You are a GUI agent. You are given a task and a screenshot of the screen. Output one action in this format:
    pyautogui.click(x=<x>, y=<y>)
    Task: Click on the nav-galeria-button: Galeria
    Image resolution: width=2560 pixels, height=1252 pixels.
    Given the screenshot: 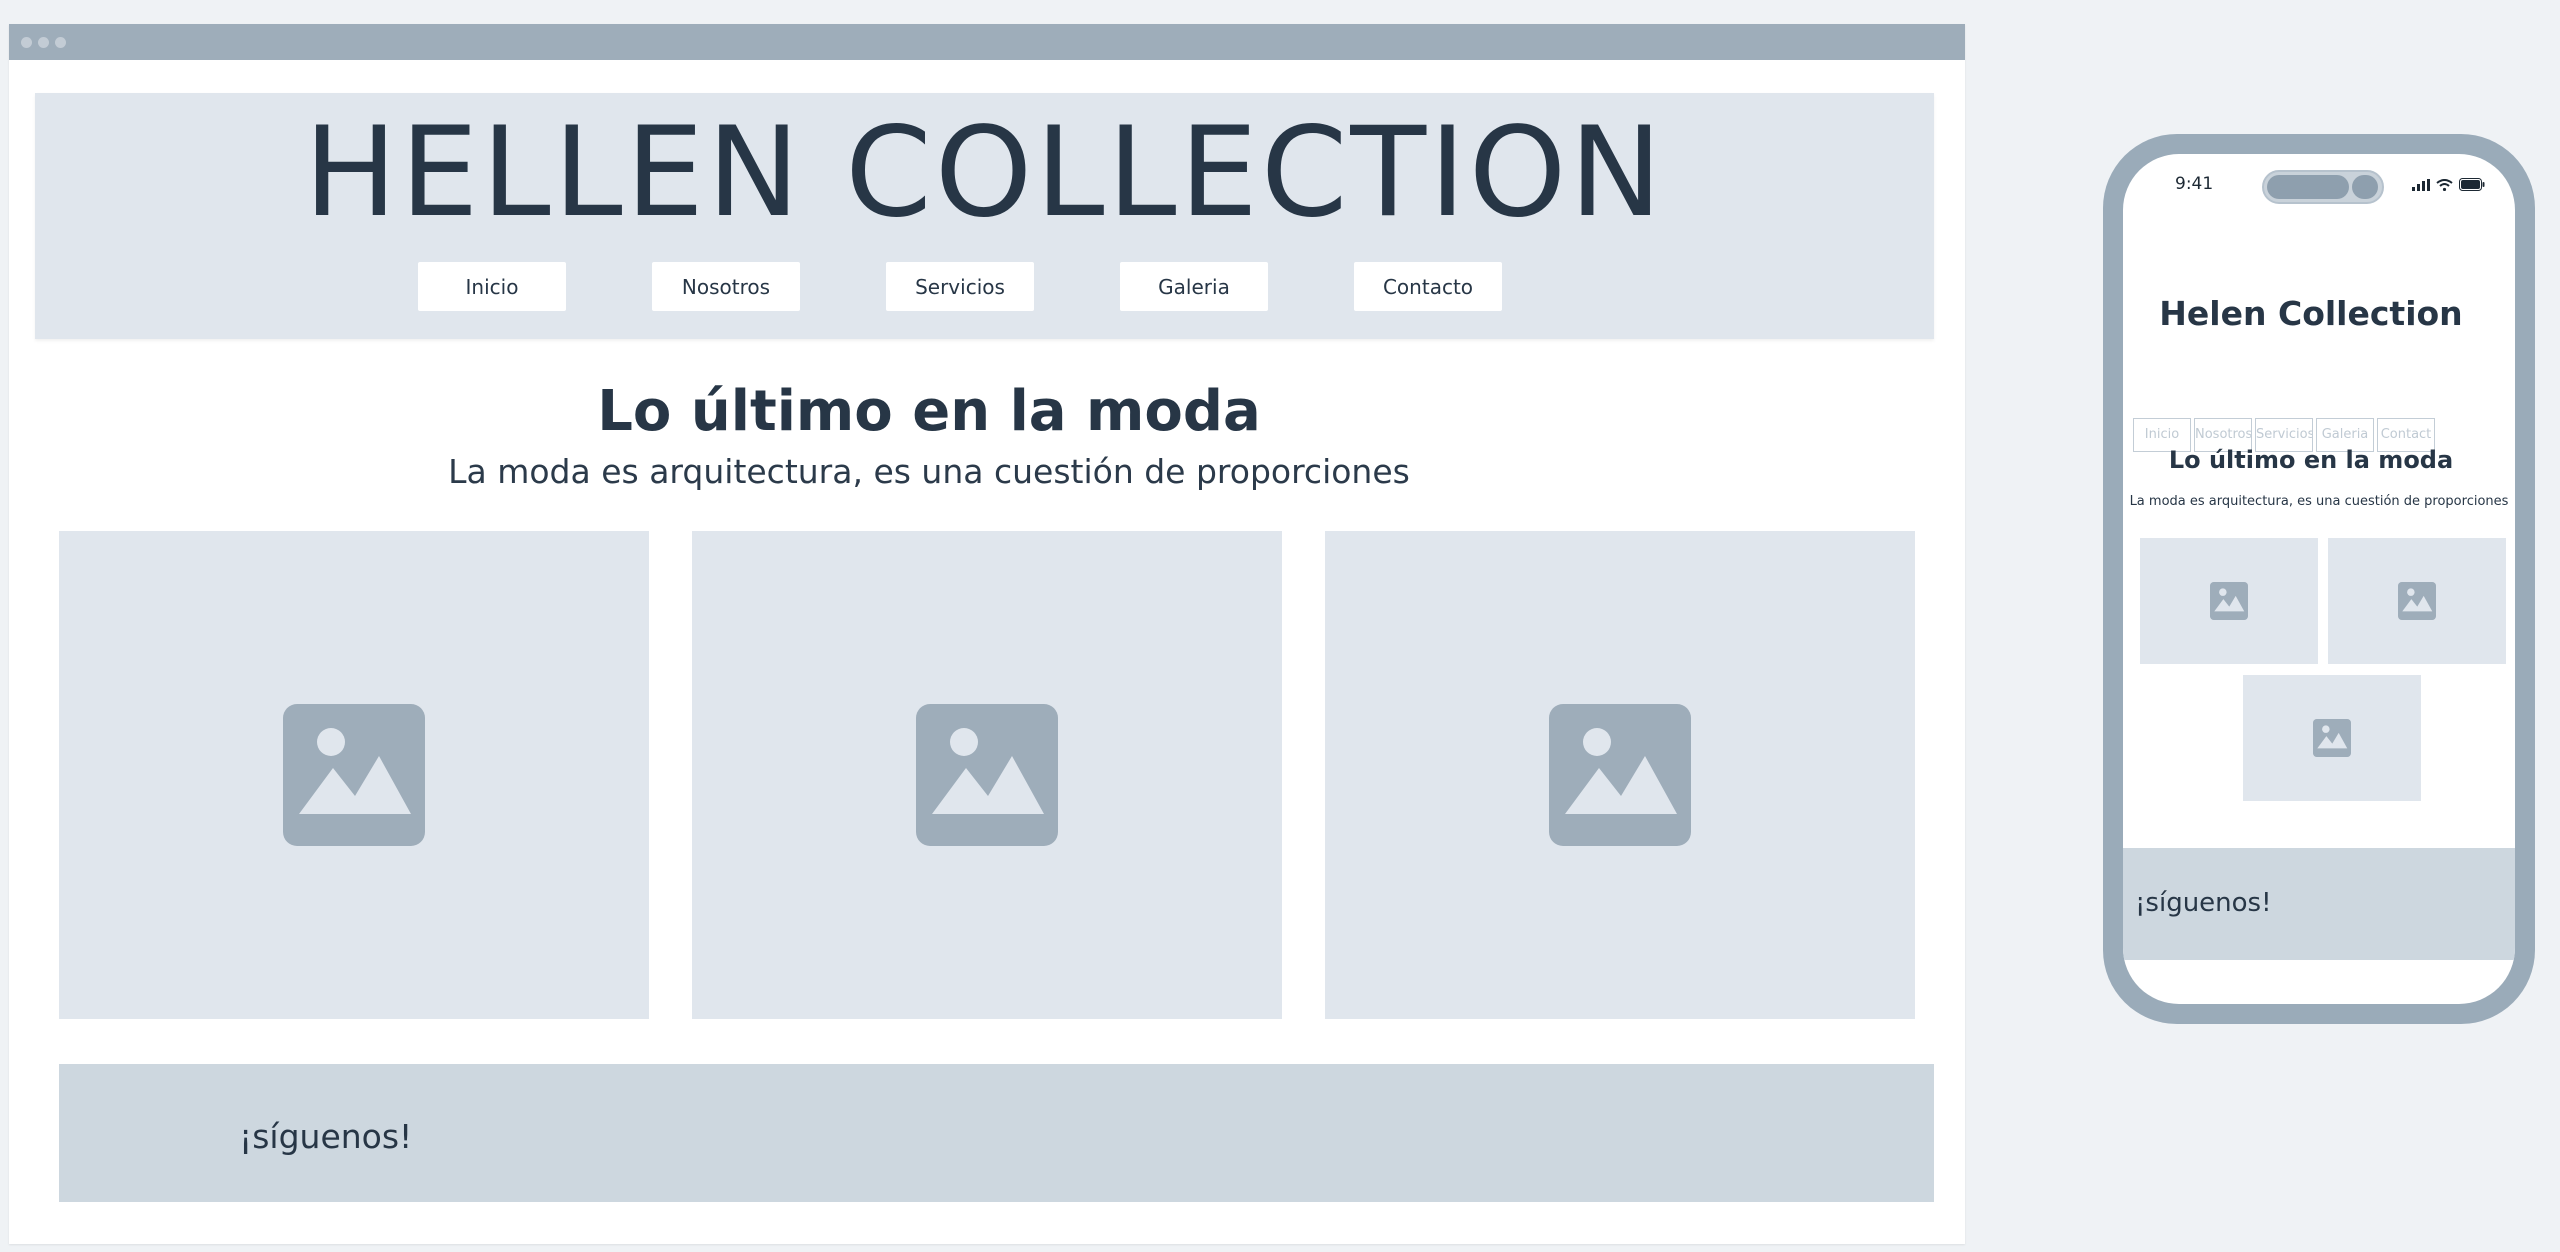 What is the action you would take?
    pyautogui.click(x=1194, y=286)
    